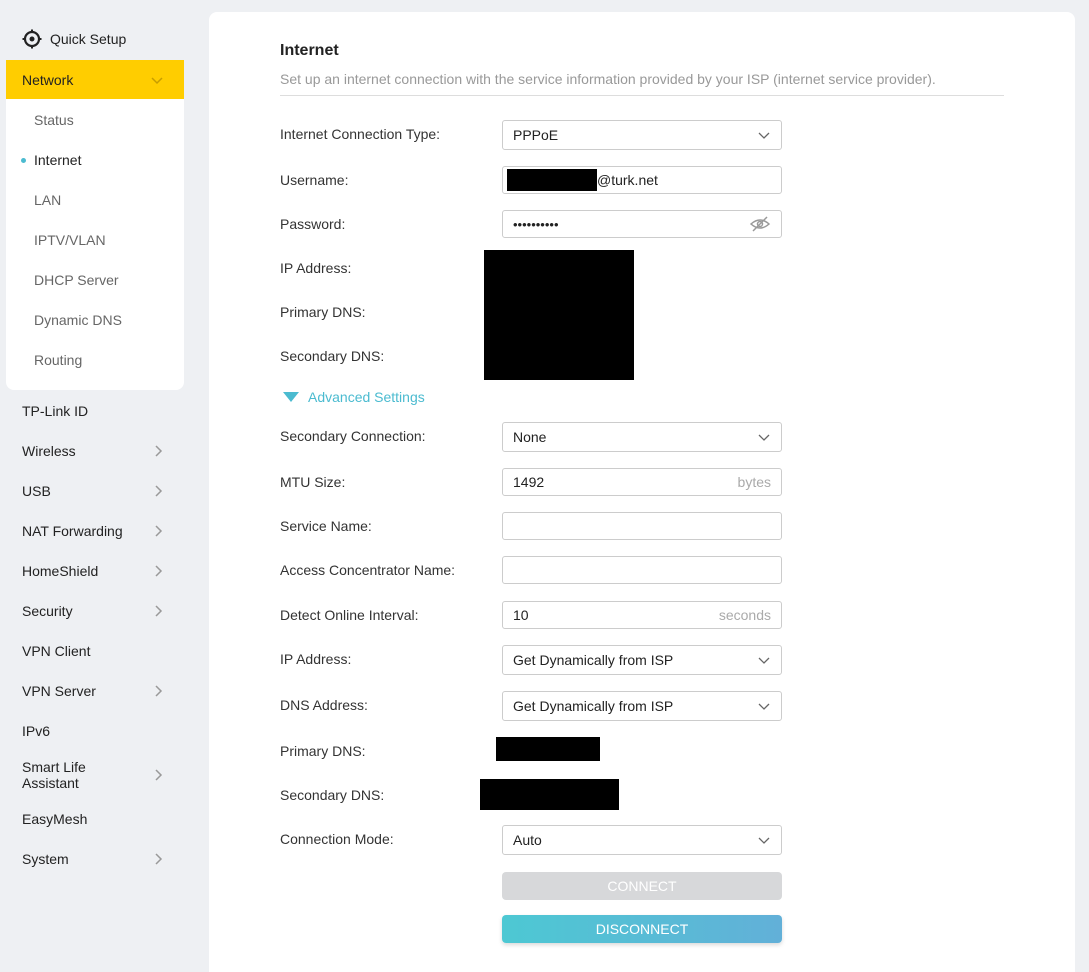 The image size is (1089, 972). Describe the element at coordinates (32, 39) in the screenshot. I see `gear-icon` at that location.